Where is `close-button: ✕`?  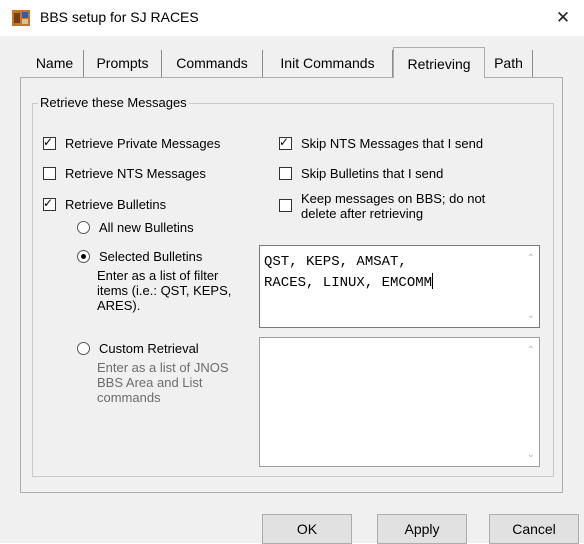
close-button: ✕ is located at coordinates (563, 18).